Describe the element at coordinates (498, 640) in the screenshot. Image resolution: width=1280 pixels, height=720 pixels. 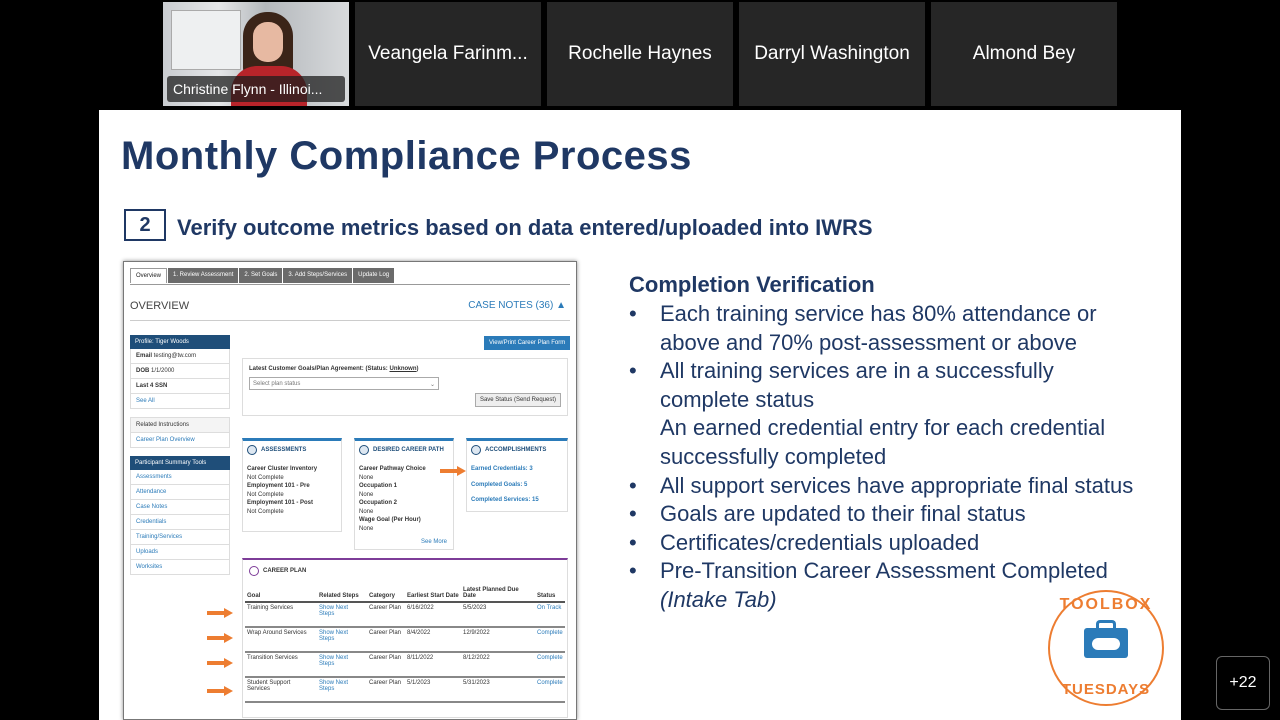
I see `due-cell: 12/9/2022` at that location.